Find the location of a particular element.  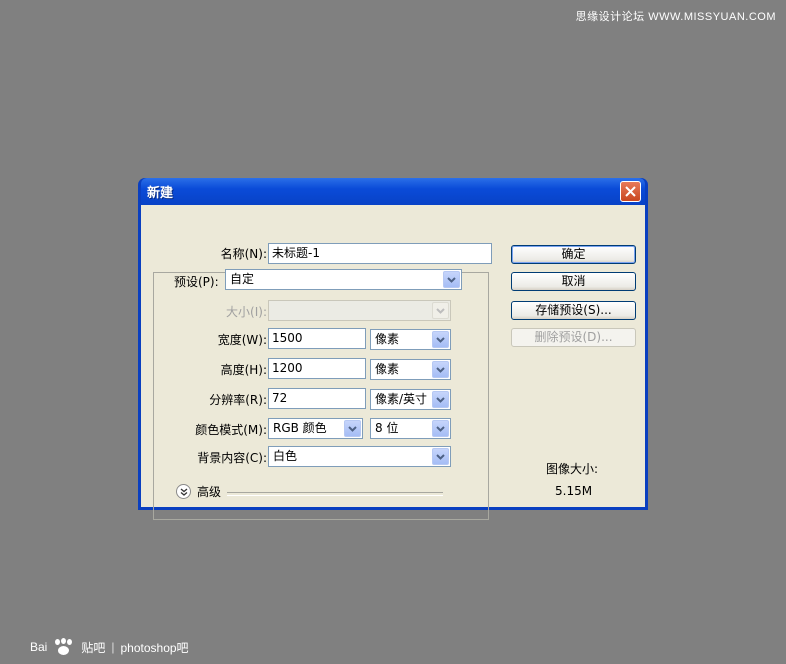

width-unit-select: 像素 is located at coordinates (410, 339).